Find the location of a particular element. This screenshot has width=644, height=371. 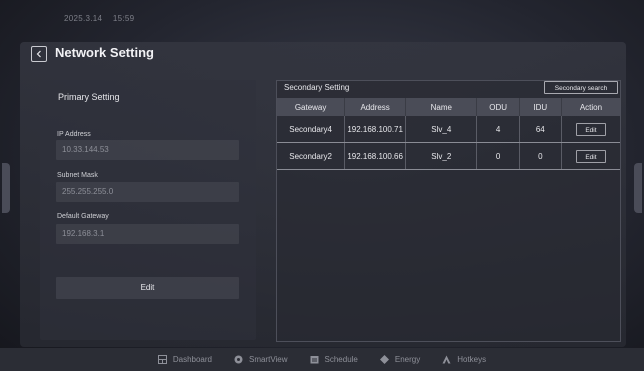

nav-item-schedule: Schedule is located at coordinates (334, 359).